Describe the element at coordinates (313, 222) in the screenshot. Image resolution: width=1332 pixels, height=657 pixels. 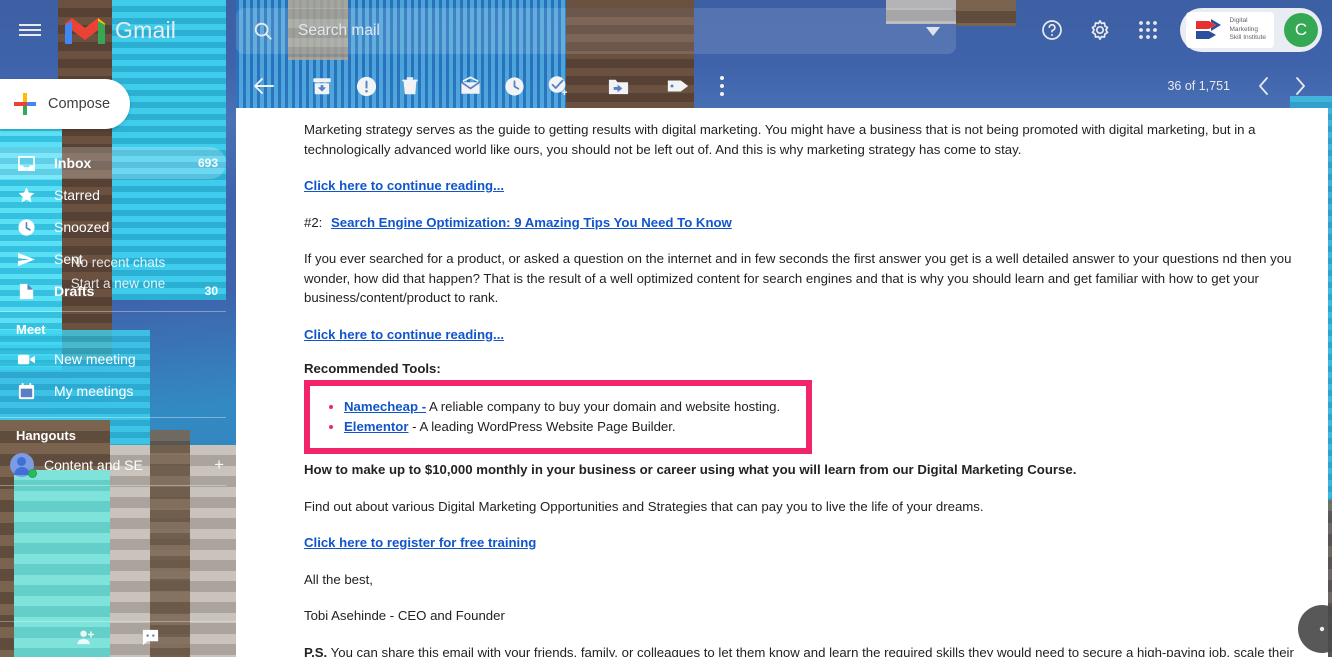
I see `item-2-prefix: #2:` at that location.